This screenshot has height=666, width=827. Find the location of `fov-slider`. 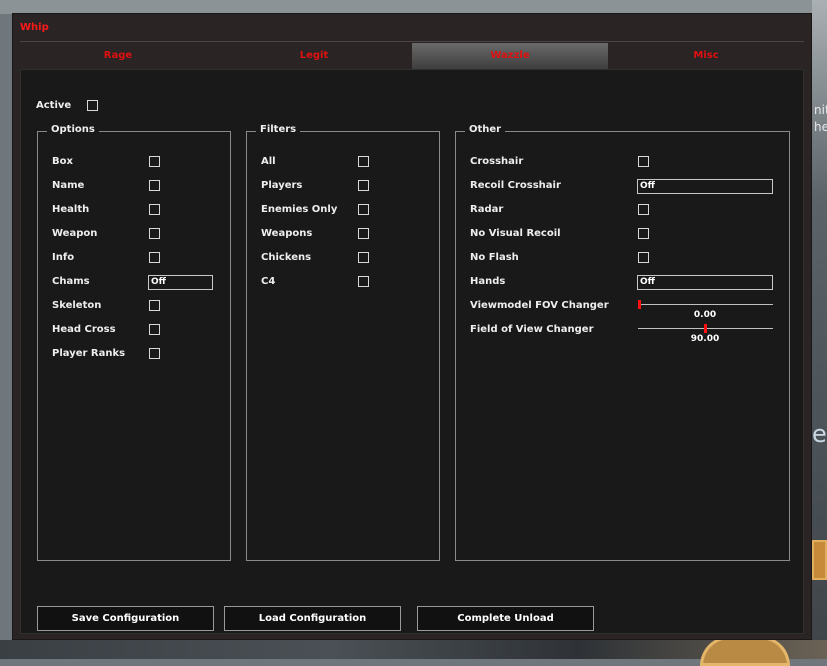

fov-slider is located at coordinates (705, 328).